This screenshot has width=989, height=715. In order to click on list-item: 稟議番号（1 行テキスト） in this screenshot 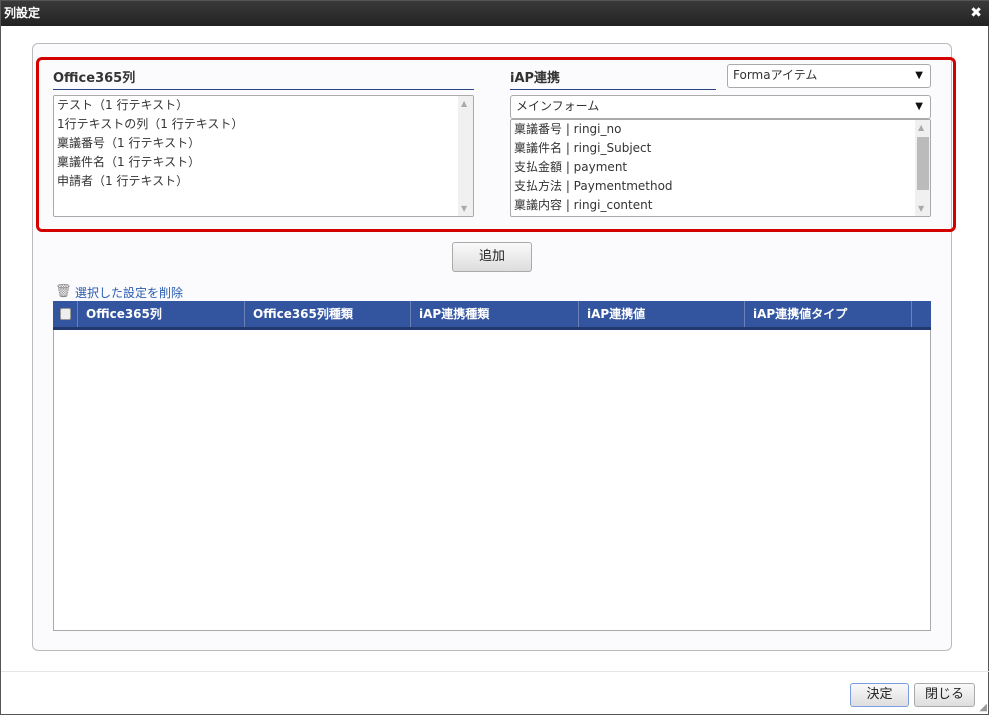, I will do `click(263, 143)`.